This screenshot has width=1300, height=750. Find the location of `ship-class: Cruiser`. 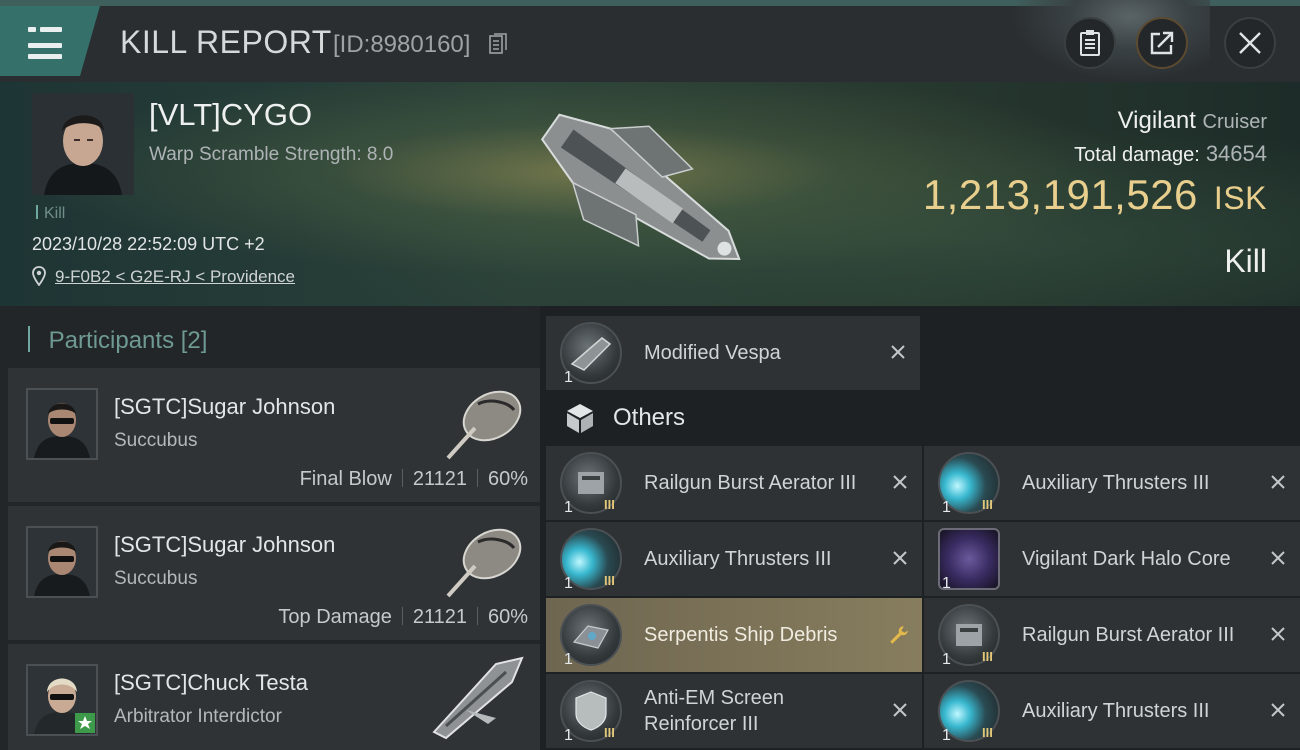

ship-class: Cruiser is located at coordinates (1234, 122).